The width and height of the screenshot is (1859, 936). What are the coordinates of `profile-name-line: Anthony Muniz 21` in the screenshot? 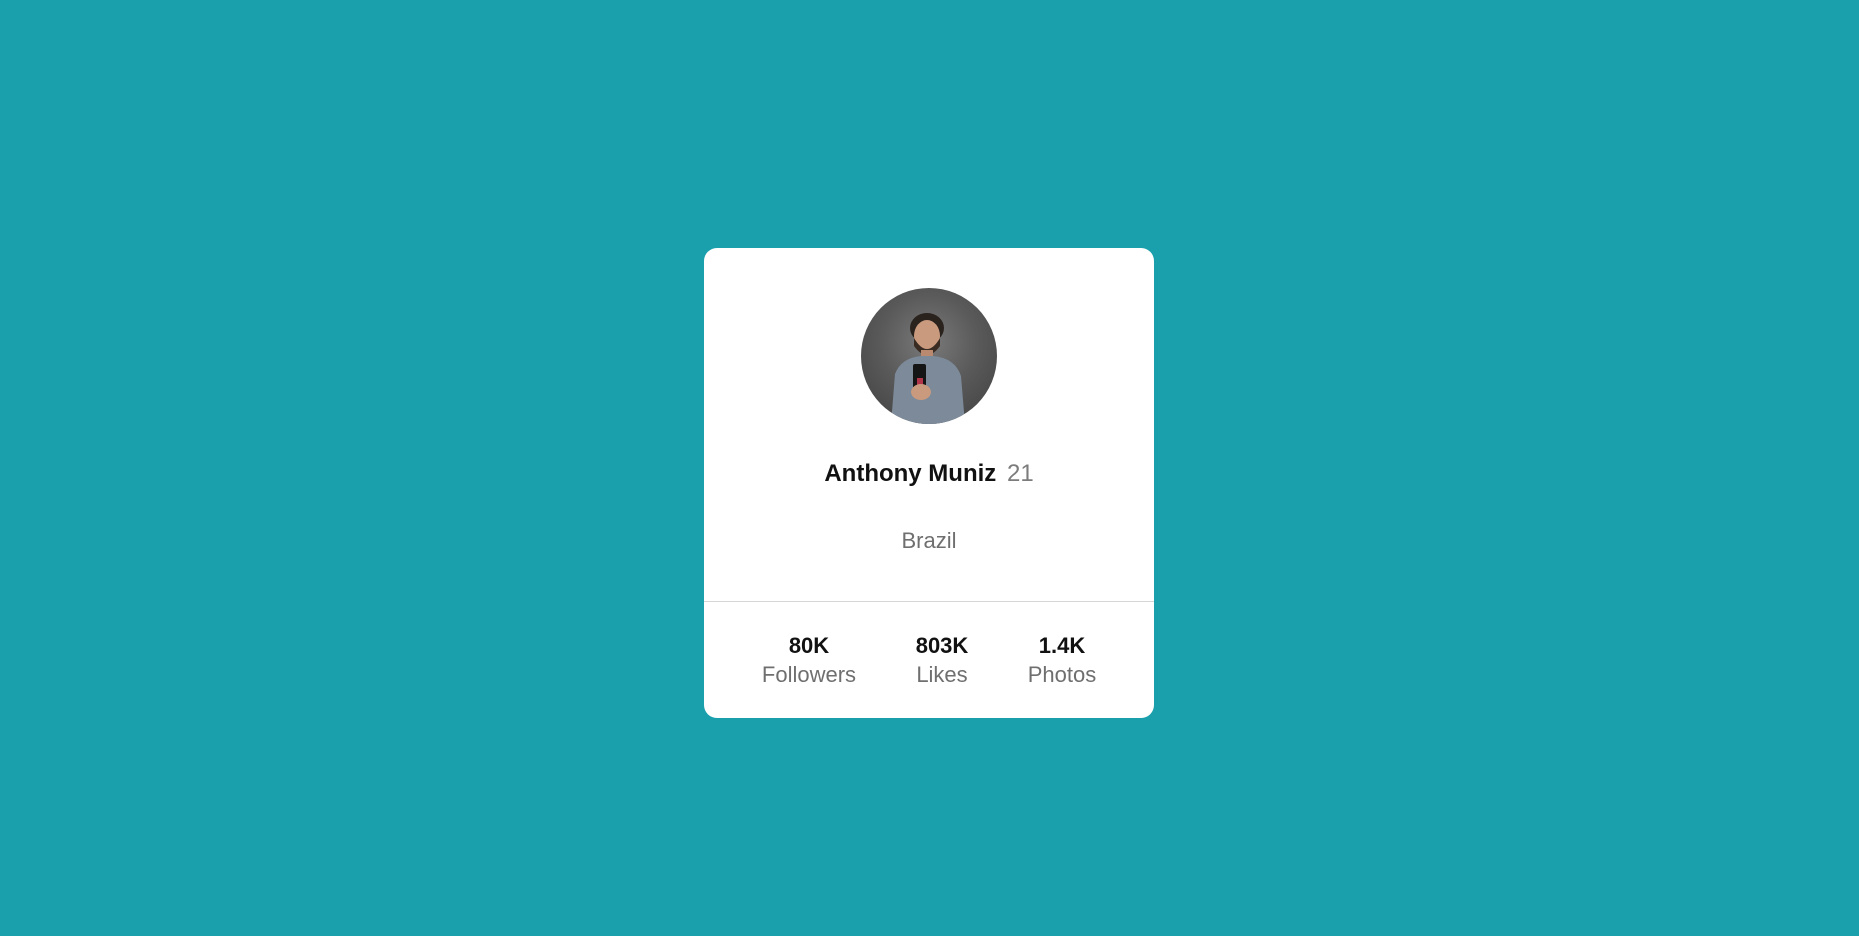 It's located at (929, 474).